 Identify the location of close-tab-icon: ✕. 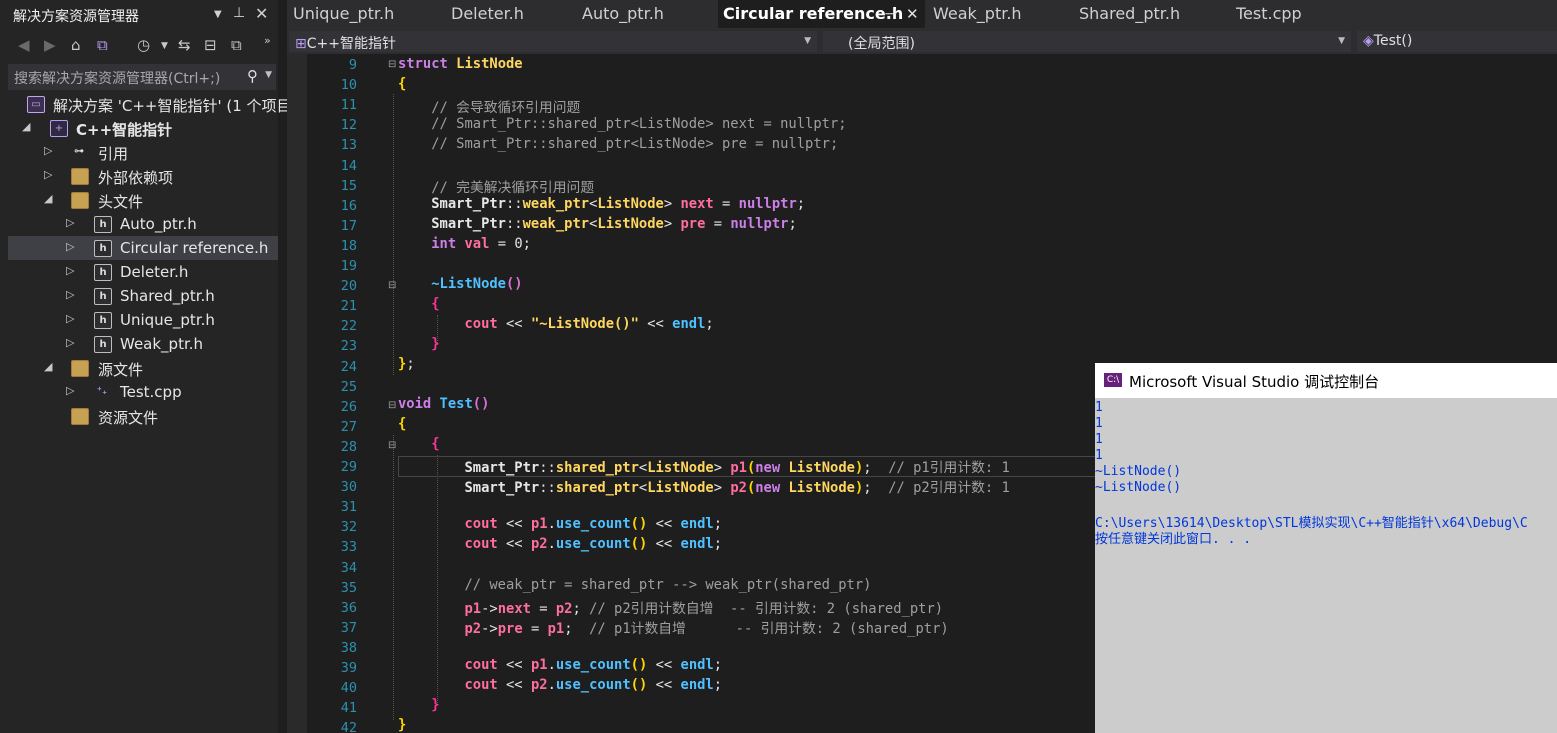
(912, 14).